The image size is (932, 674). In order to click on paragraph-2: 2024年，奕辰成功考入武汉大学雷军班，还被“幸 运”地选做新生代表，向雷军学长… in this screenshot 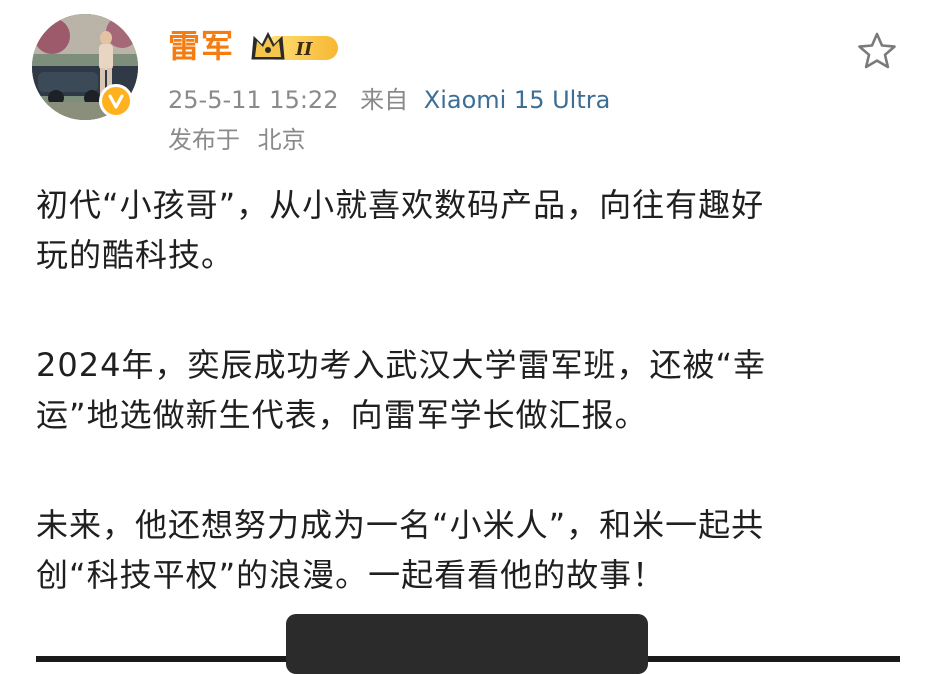, I will do `click(466, 390)`.